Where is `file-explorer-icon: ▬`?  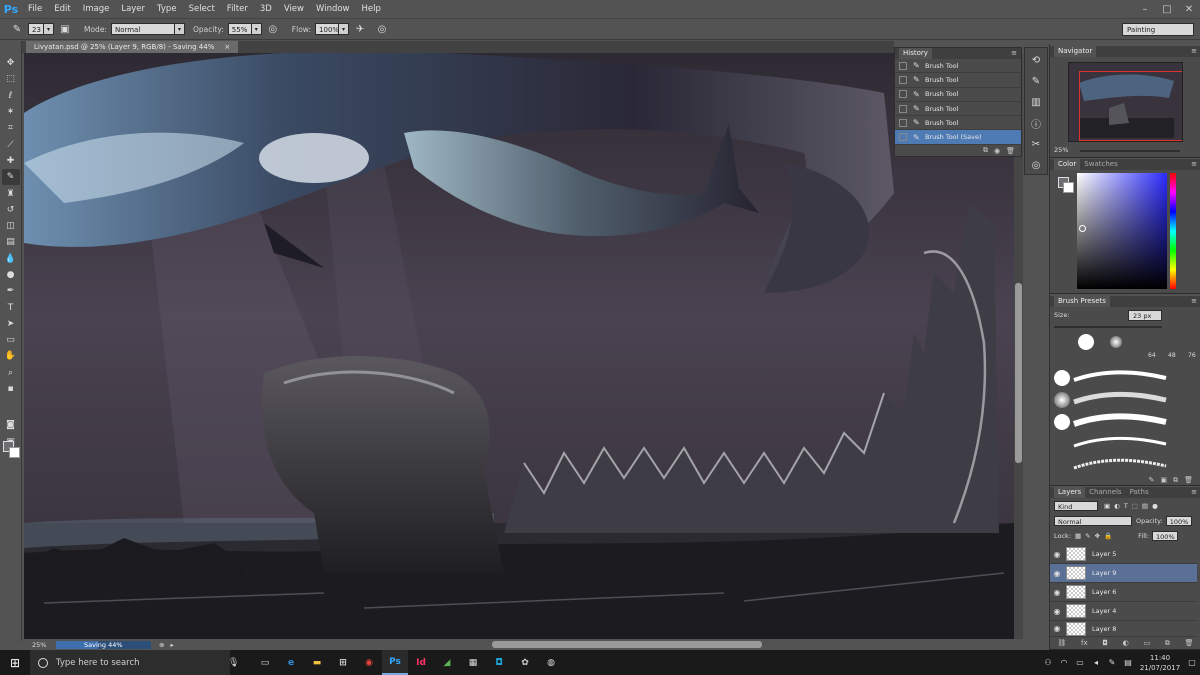 file-explorer-icon: ▬ is located at coordinates (317, 662).